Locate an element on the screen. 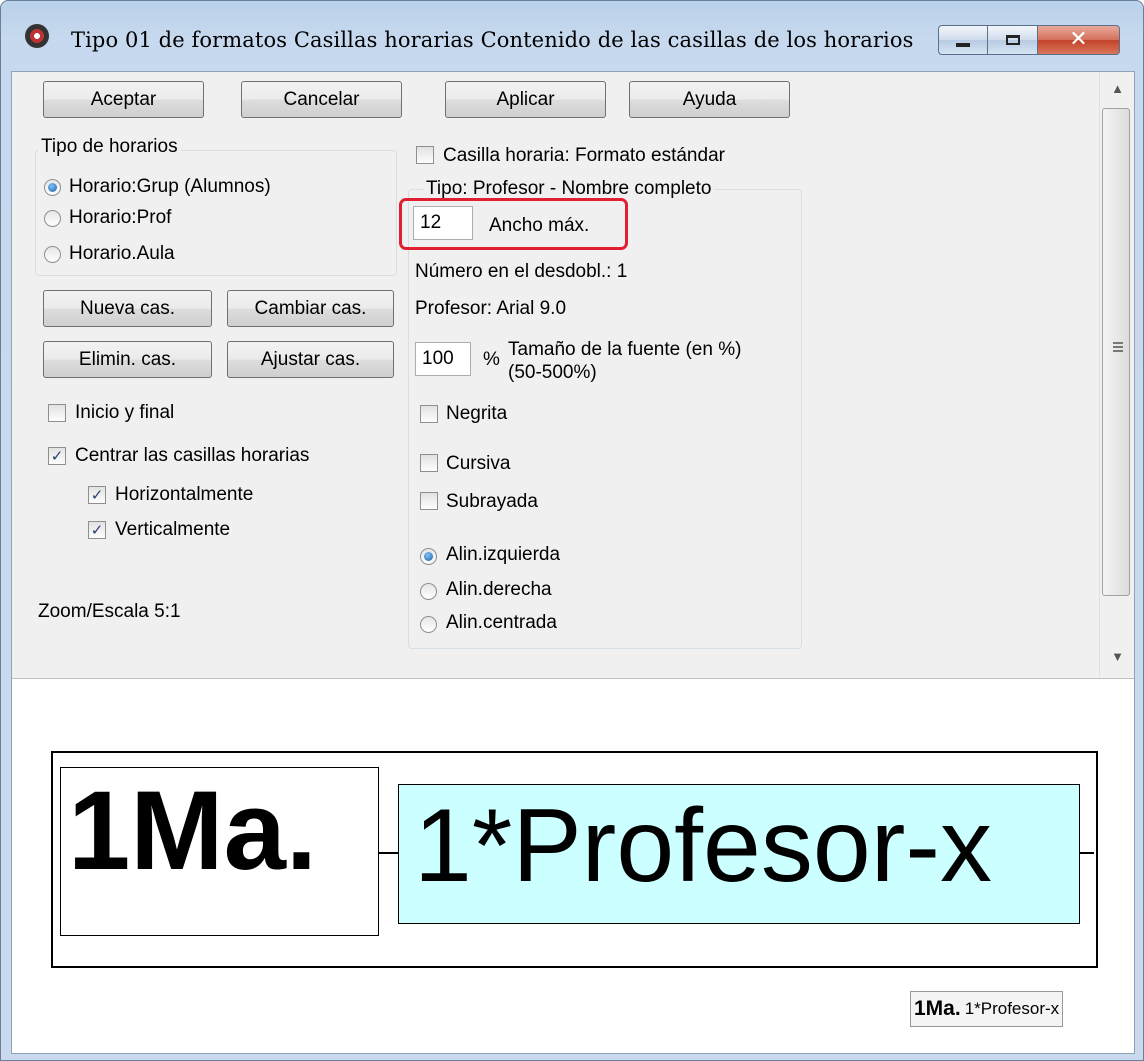  align-center-radio is located at coordinates (428, 624).